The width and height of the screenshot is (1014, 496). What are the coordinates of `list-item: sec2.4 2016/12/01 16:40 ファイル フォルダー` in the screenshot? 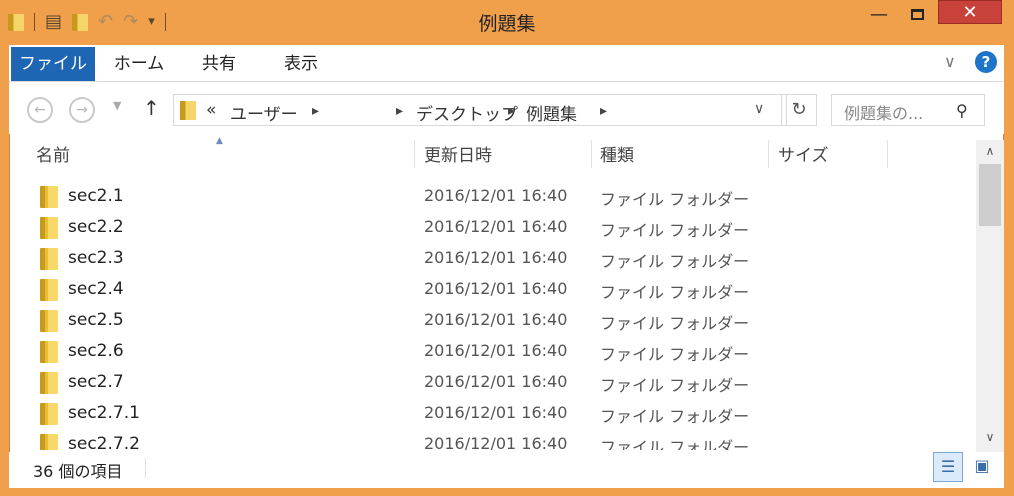 It's located at (506, 290).